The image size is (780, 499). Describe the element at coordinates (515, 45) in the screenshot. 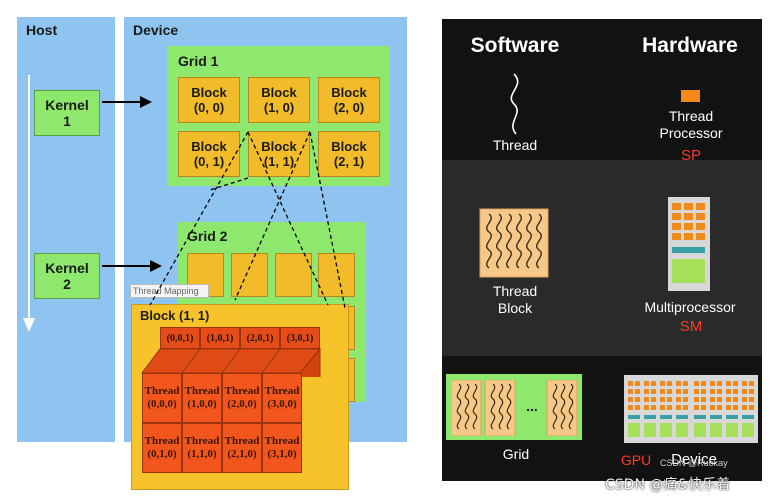

I see `software-title: Software` at that location.